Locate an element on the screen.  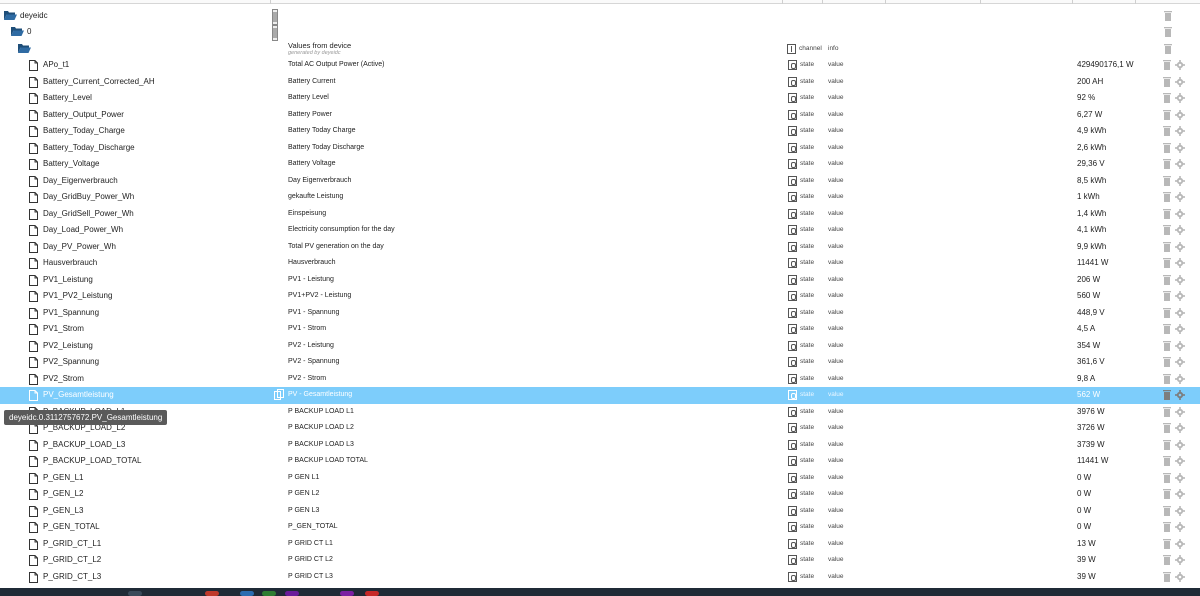
object-value: 1,4 kWh is located at coordinates (1091, 213).